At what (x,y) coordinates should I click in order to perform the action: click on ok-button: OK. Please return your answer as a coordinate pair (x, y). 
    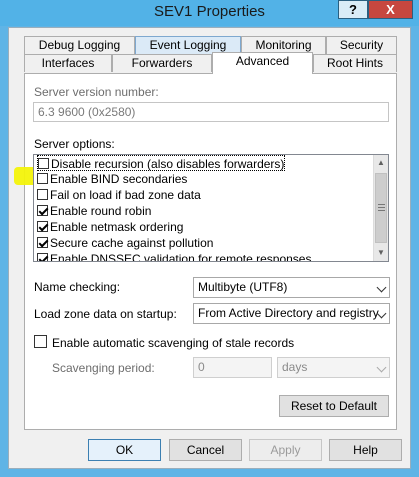
    Looking at the image, I should click on (124, 450).